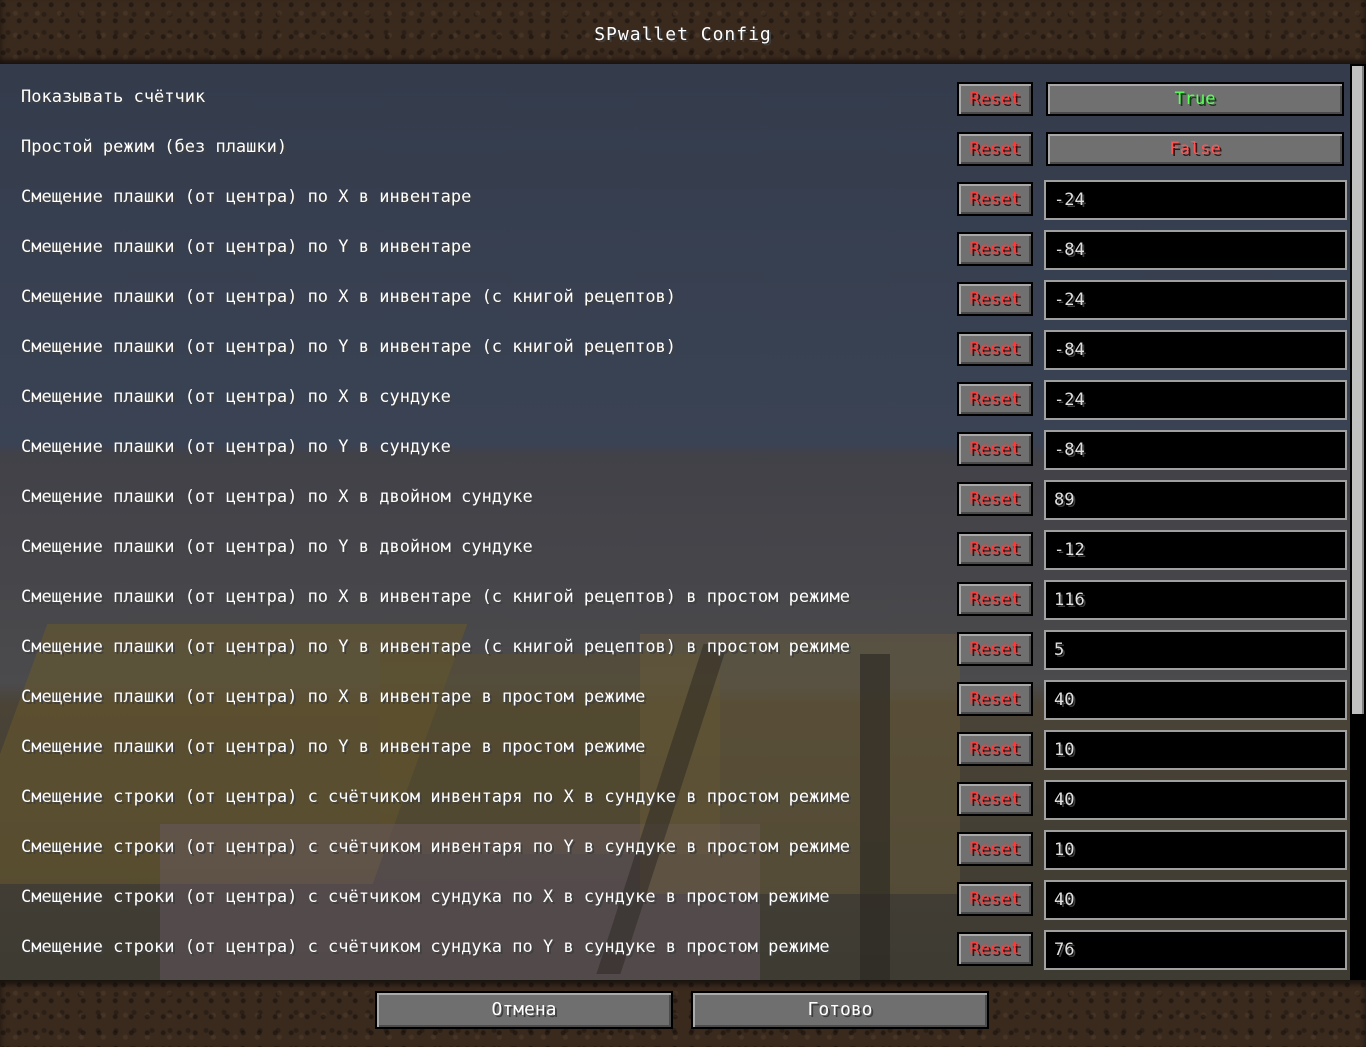 The height and width of the screenshot is (1047, 1366). I want to click on done-button: Готово, so click(840, 1010).